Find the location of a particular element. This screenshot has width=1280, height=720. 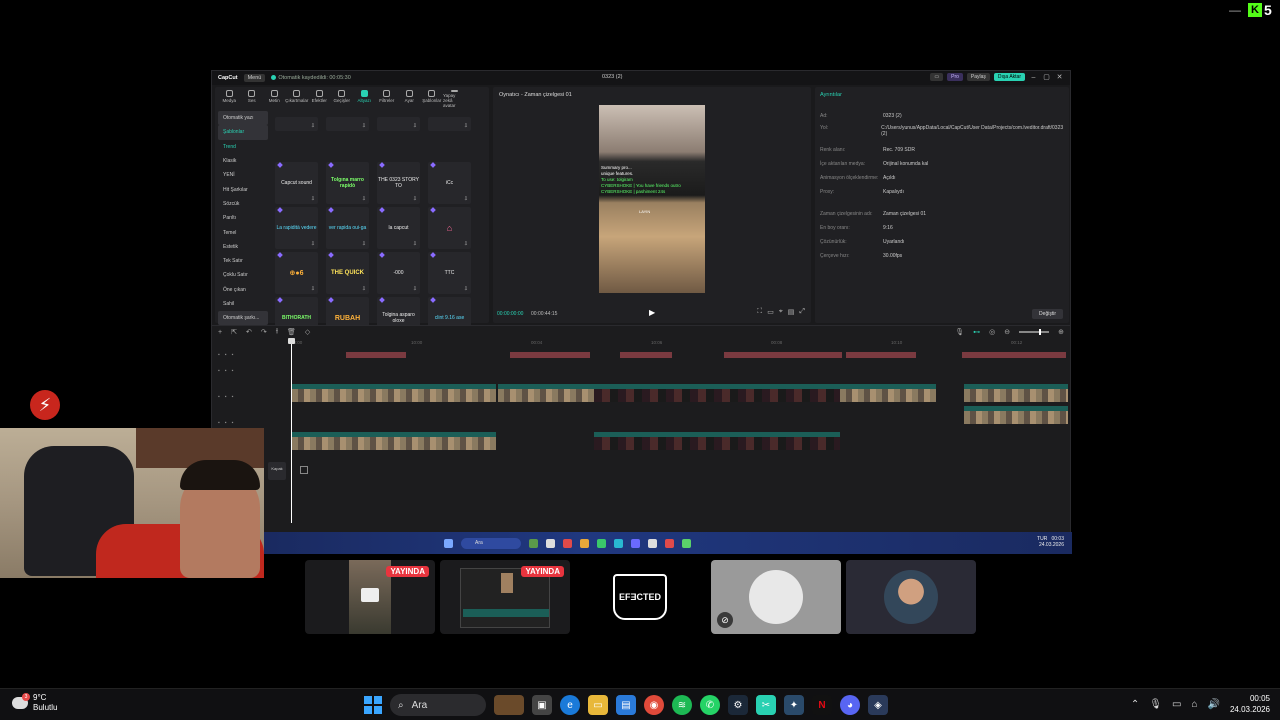

template-card: THE QUICK ⇩ is located at coordinates (347, 273).